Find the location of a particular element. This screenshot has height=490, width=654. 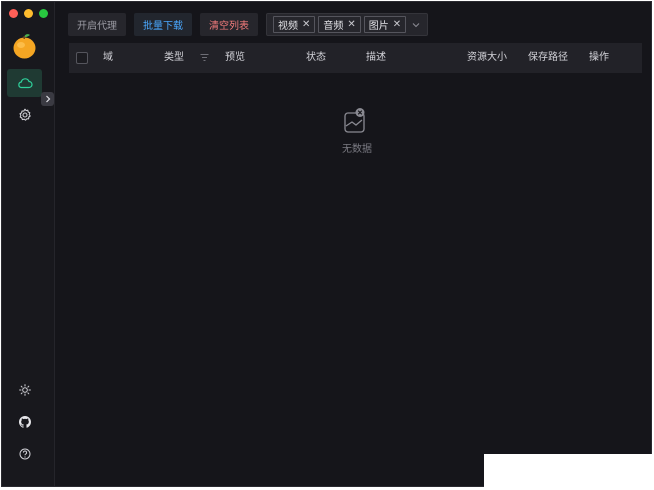

column-status: 状态 is located at coordinates (316, 57).